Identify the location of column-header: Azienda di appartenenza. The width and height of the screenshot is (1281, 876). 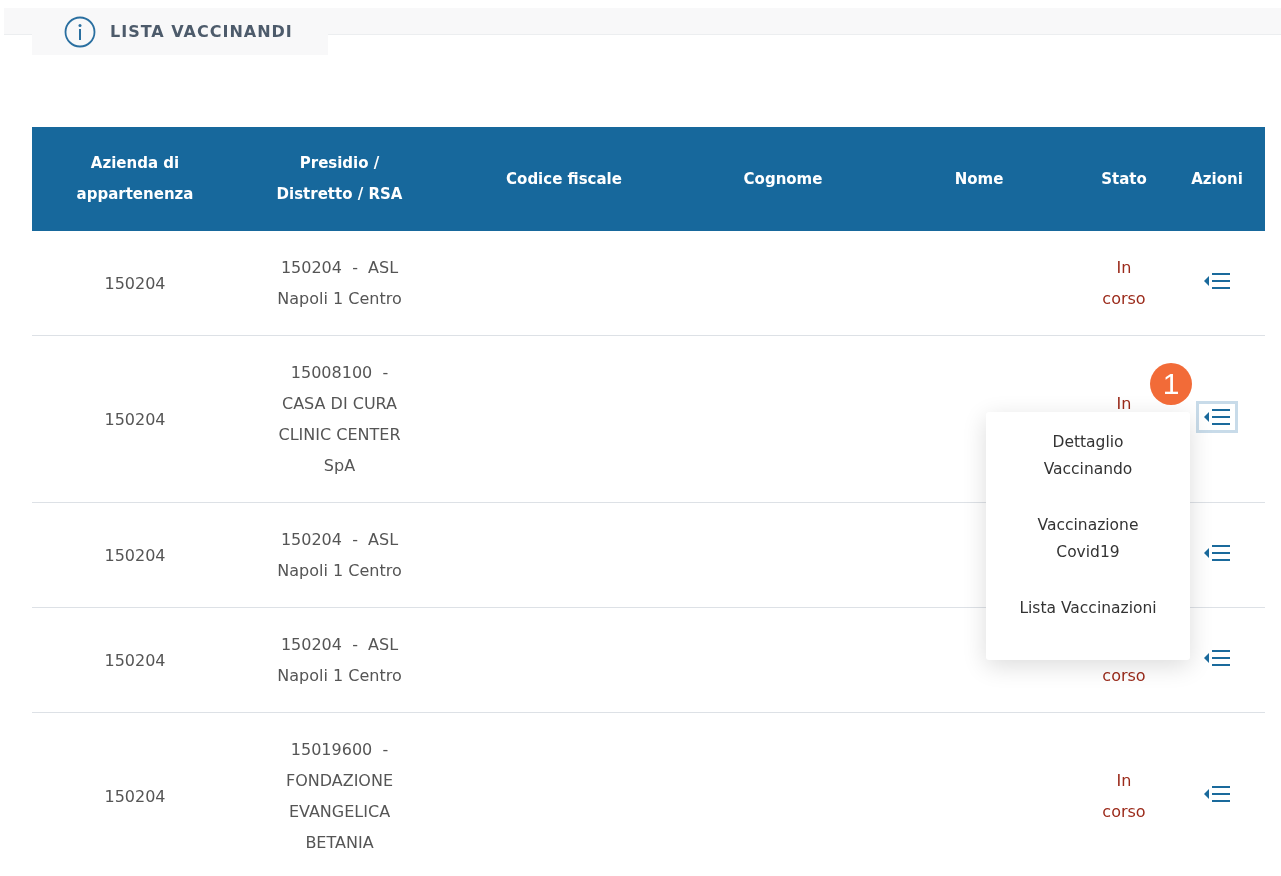
(135, 179).